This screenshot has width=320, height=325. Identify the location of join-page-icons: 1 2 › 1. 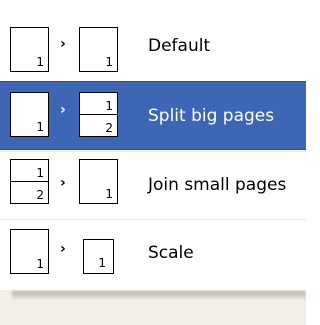
(75, 186).